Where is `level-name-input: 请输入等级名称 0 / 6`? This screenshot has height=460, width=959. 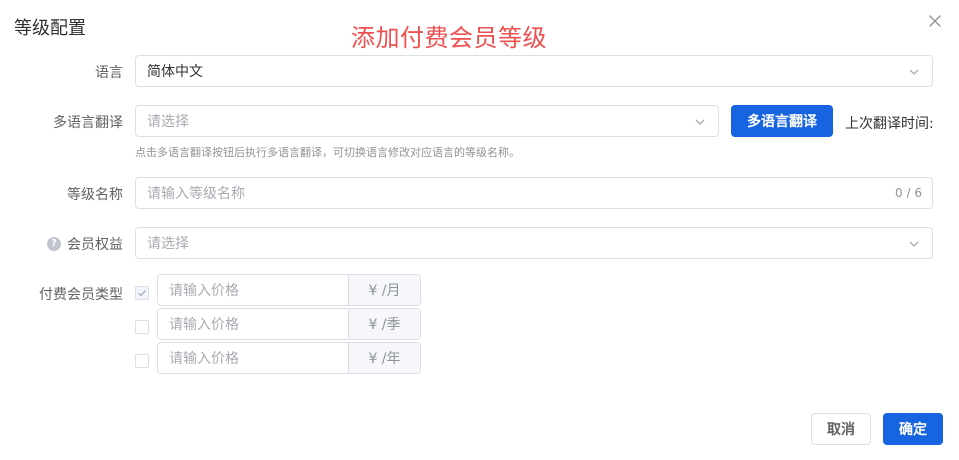 level-name-input: 请输入等级名称 0 / 6 is located at coordinates (534, 193).